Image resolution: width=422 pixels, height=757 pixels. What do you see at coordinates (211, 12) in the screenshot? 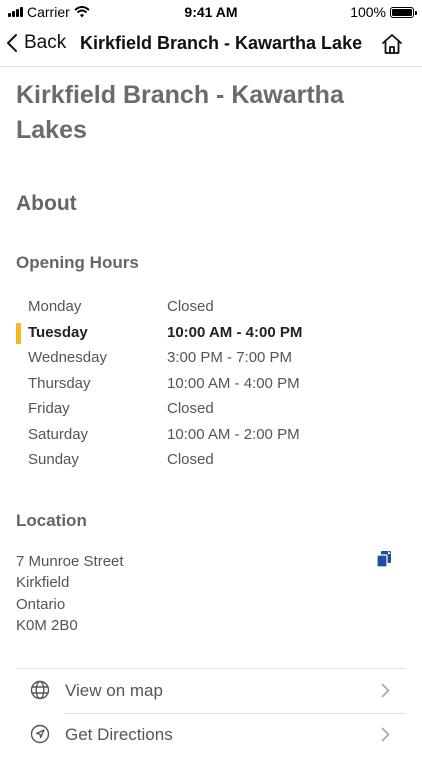
I see `status-bar: Carrier 9:41 AM 100%` at bounding box center [211, 12].